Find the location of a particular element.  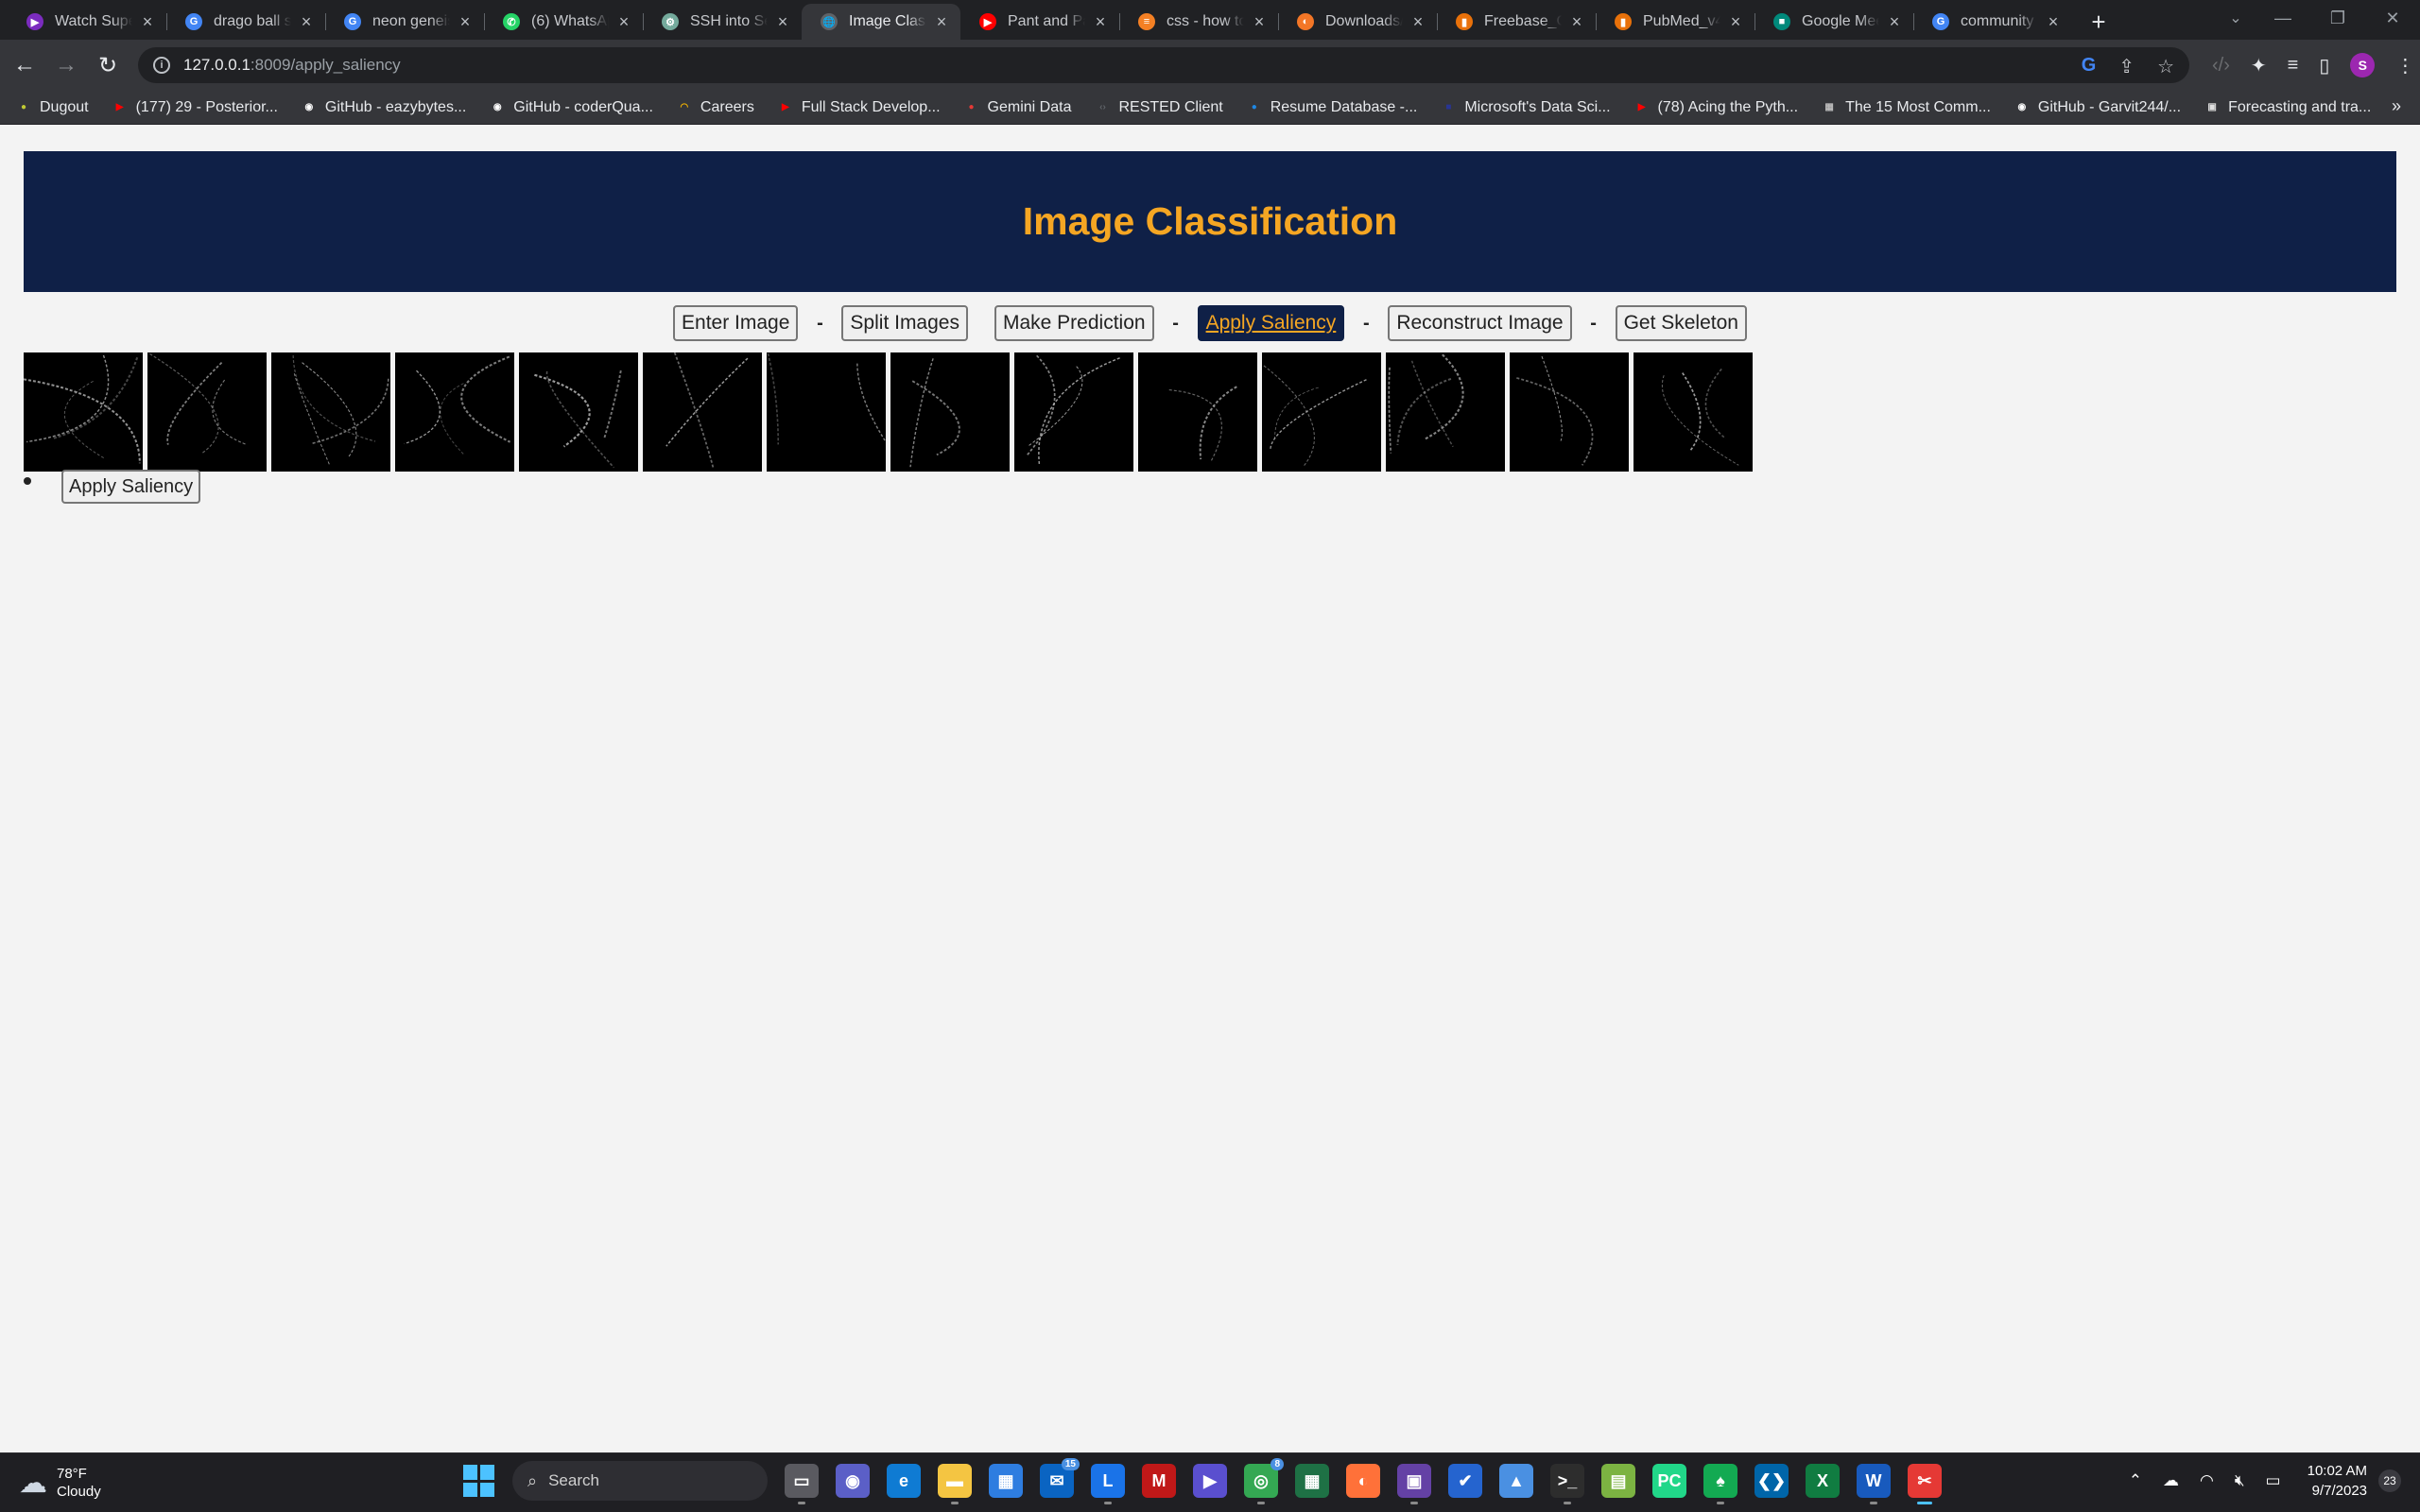

store-icon: ▦ is located at coordinates (1006, 1481).